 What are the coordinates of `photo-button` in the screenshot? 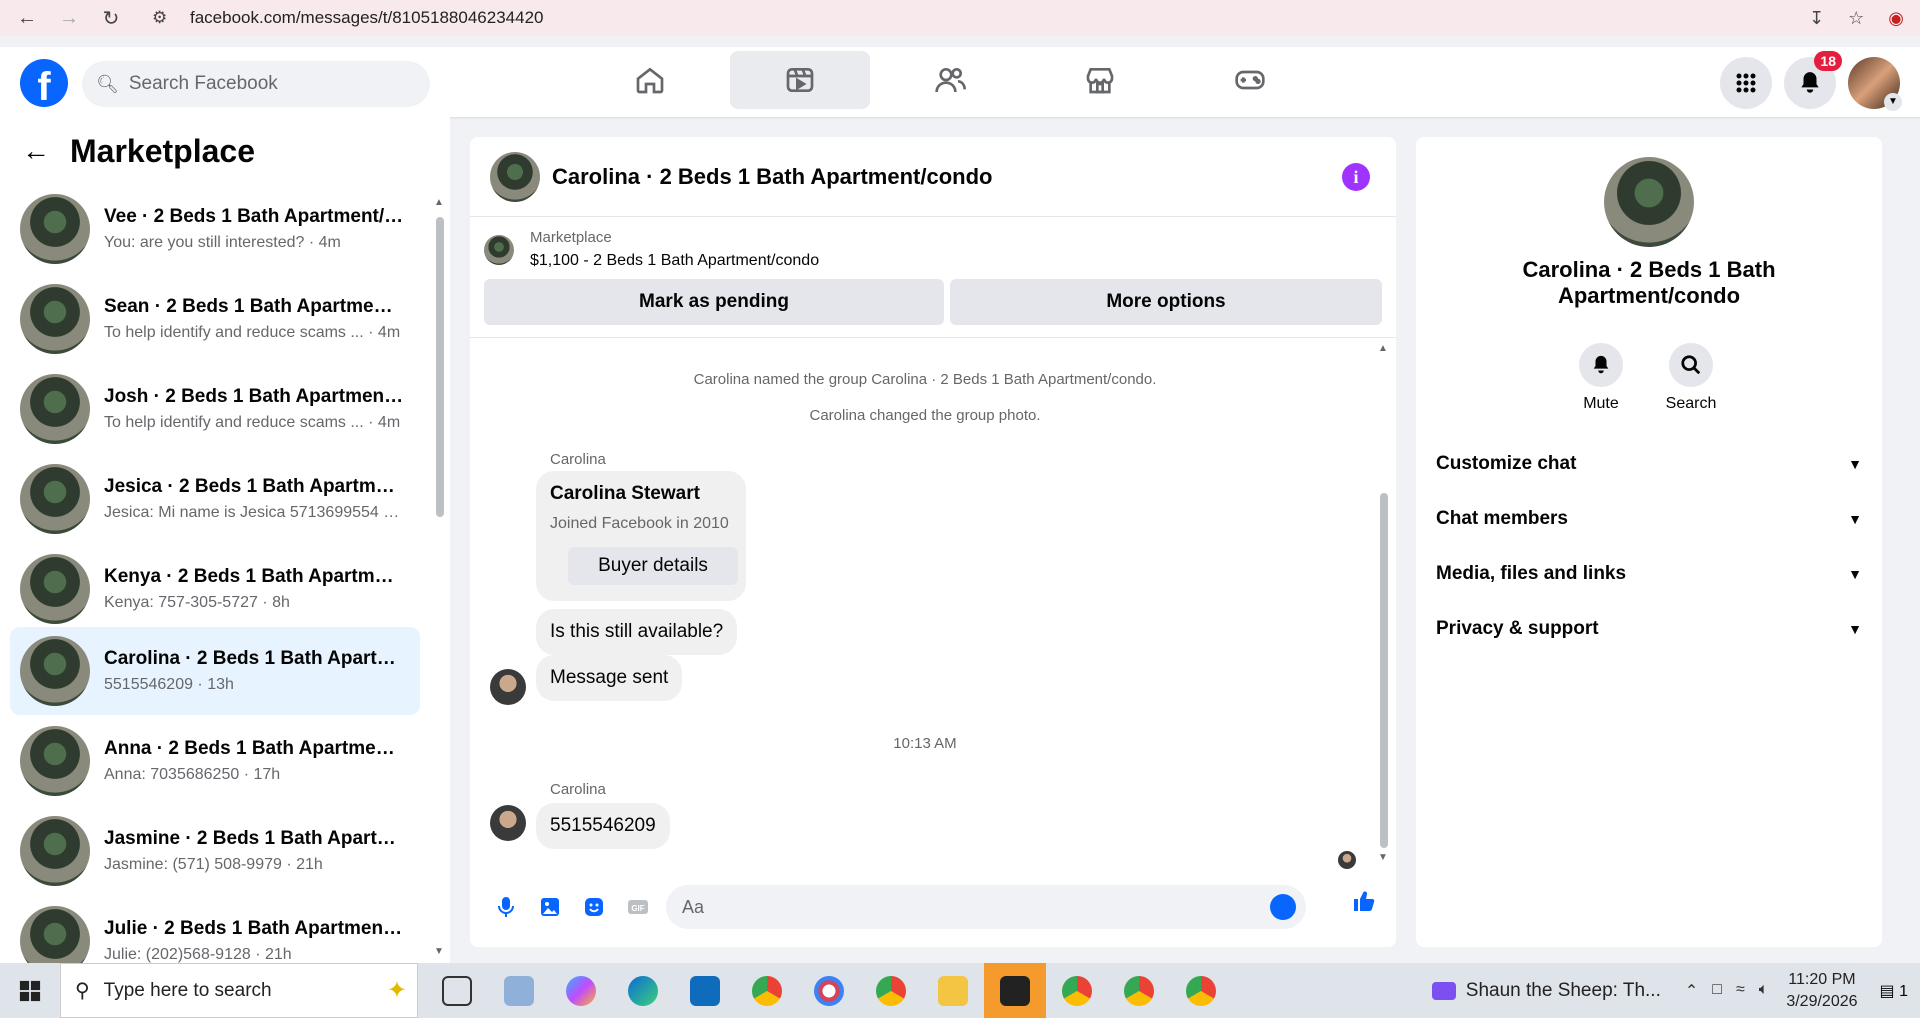 It's located at (550, 907).